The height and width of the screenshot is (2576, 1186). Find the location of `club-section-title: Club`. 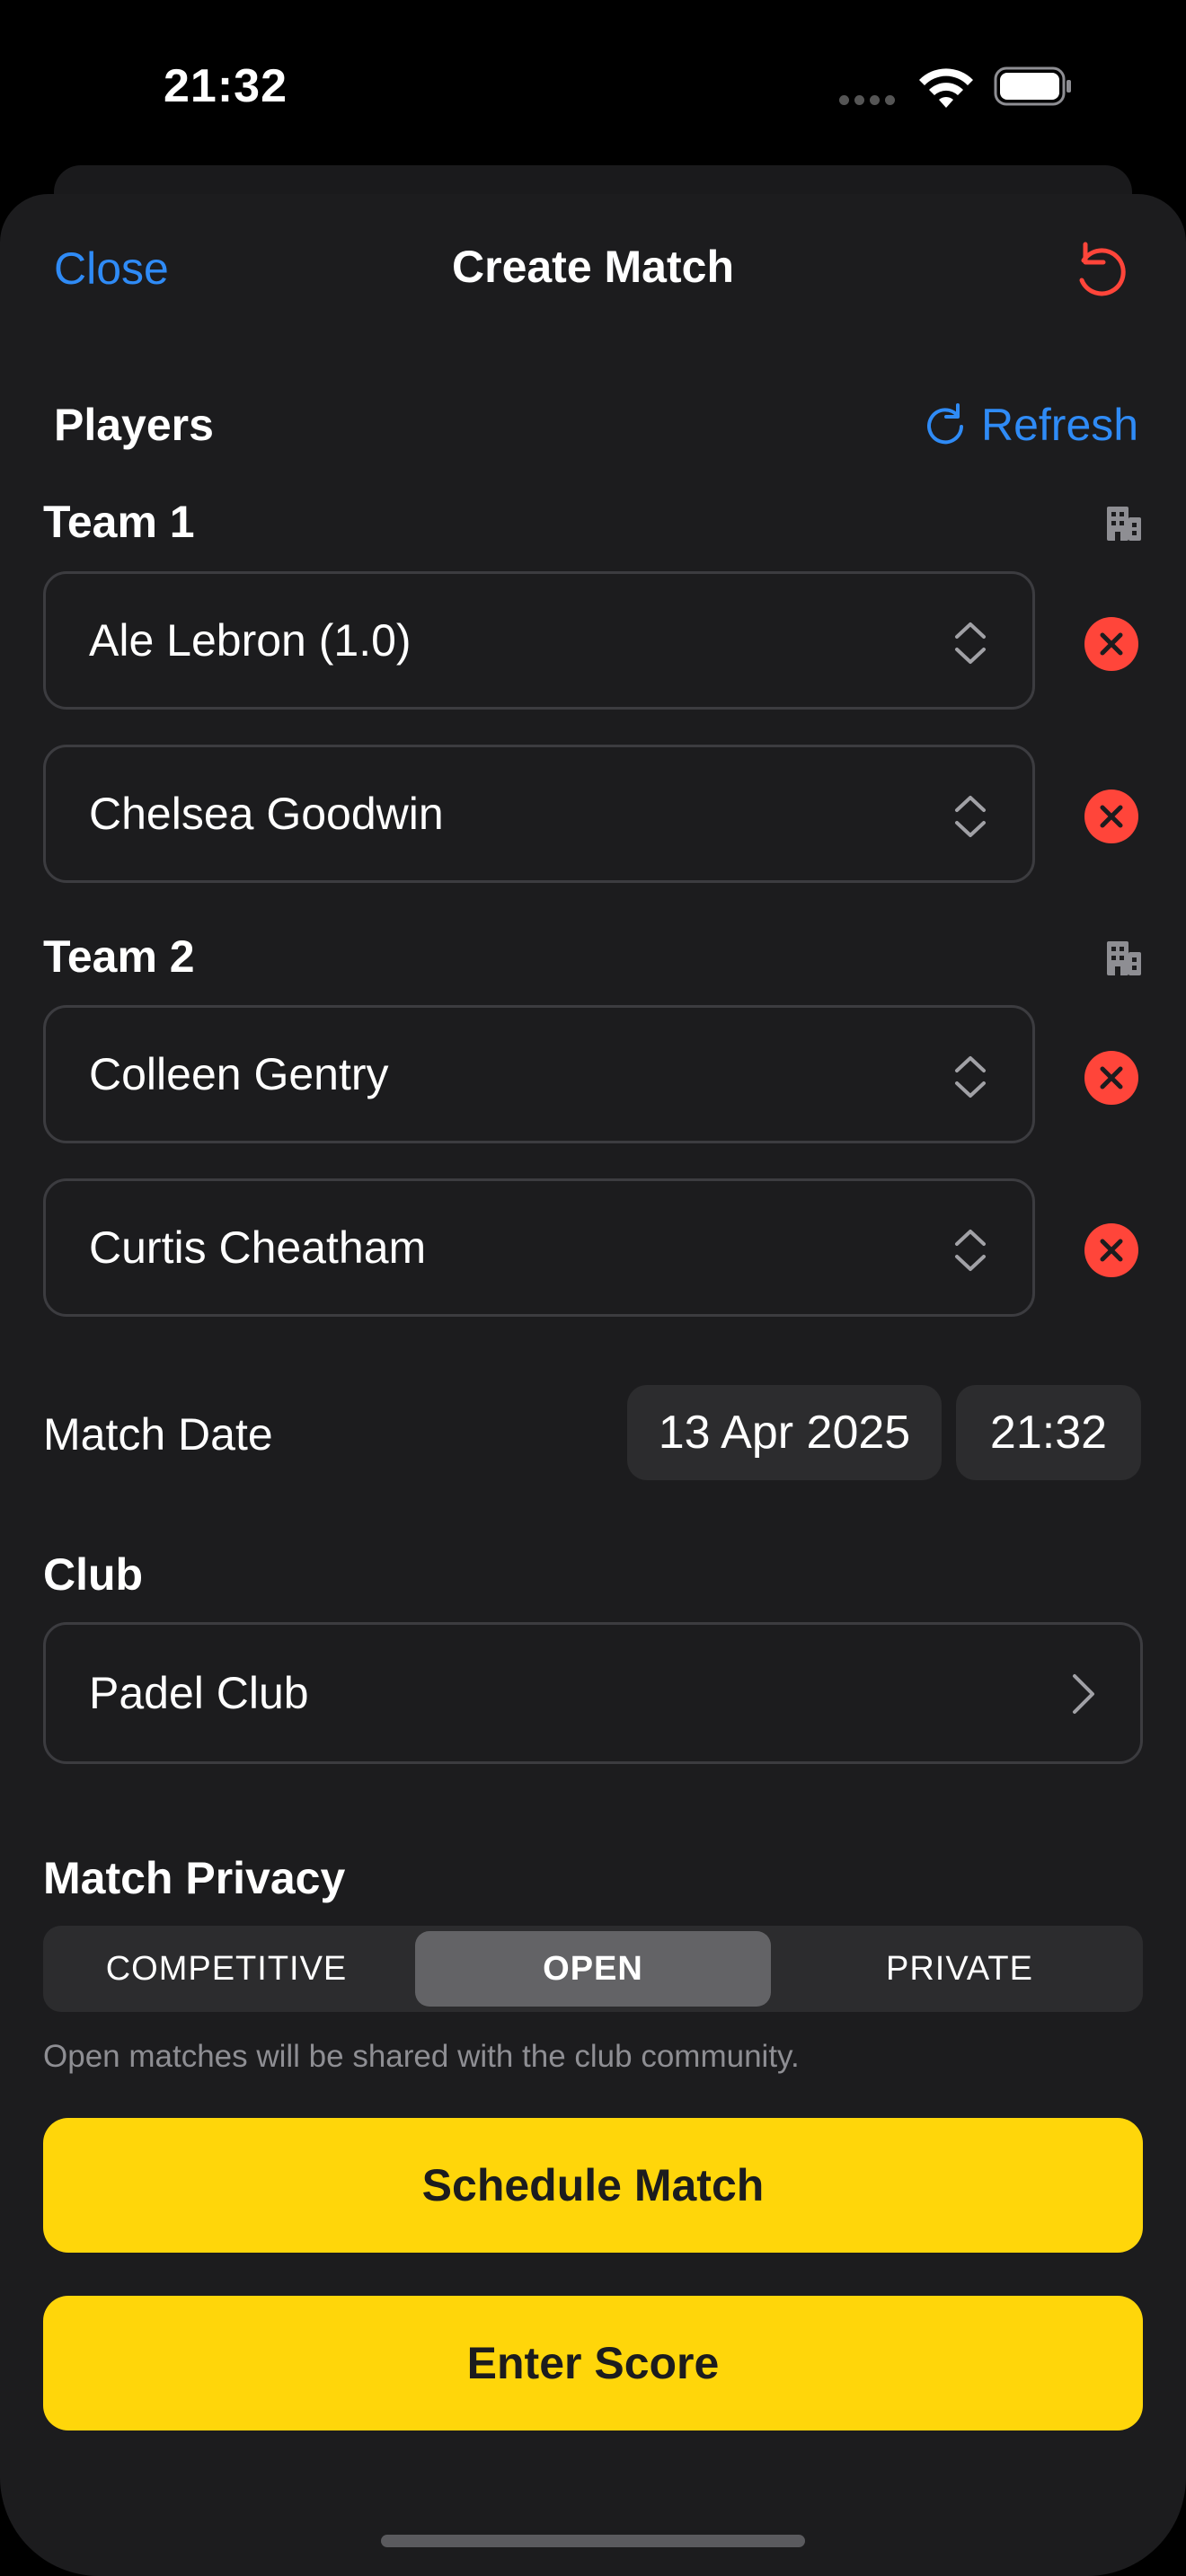

club-section-title: Club is located at coordinates (93, 1574).